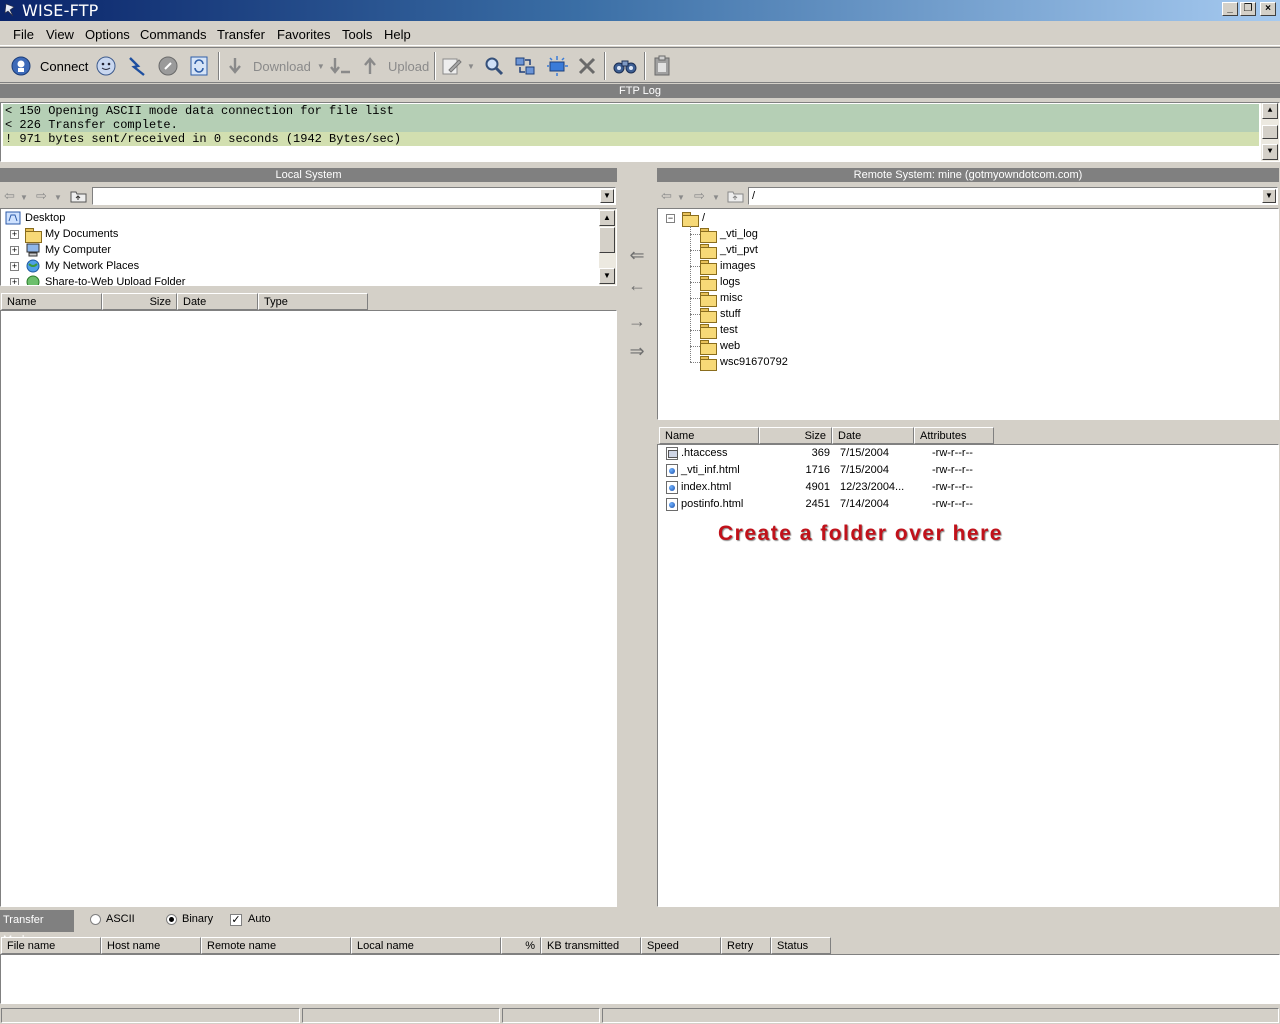 This screenshot has width=1280, height=1024. I want to click on edit-dropdown-icon: ▼, so click(471, 66).